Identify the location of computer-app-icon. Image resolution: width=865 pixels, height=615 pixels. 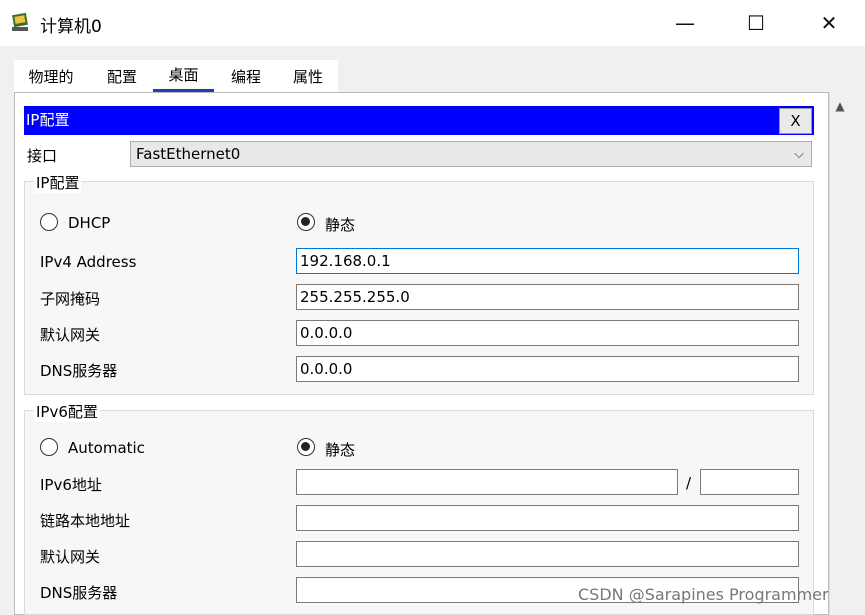
(20, 21).